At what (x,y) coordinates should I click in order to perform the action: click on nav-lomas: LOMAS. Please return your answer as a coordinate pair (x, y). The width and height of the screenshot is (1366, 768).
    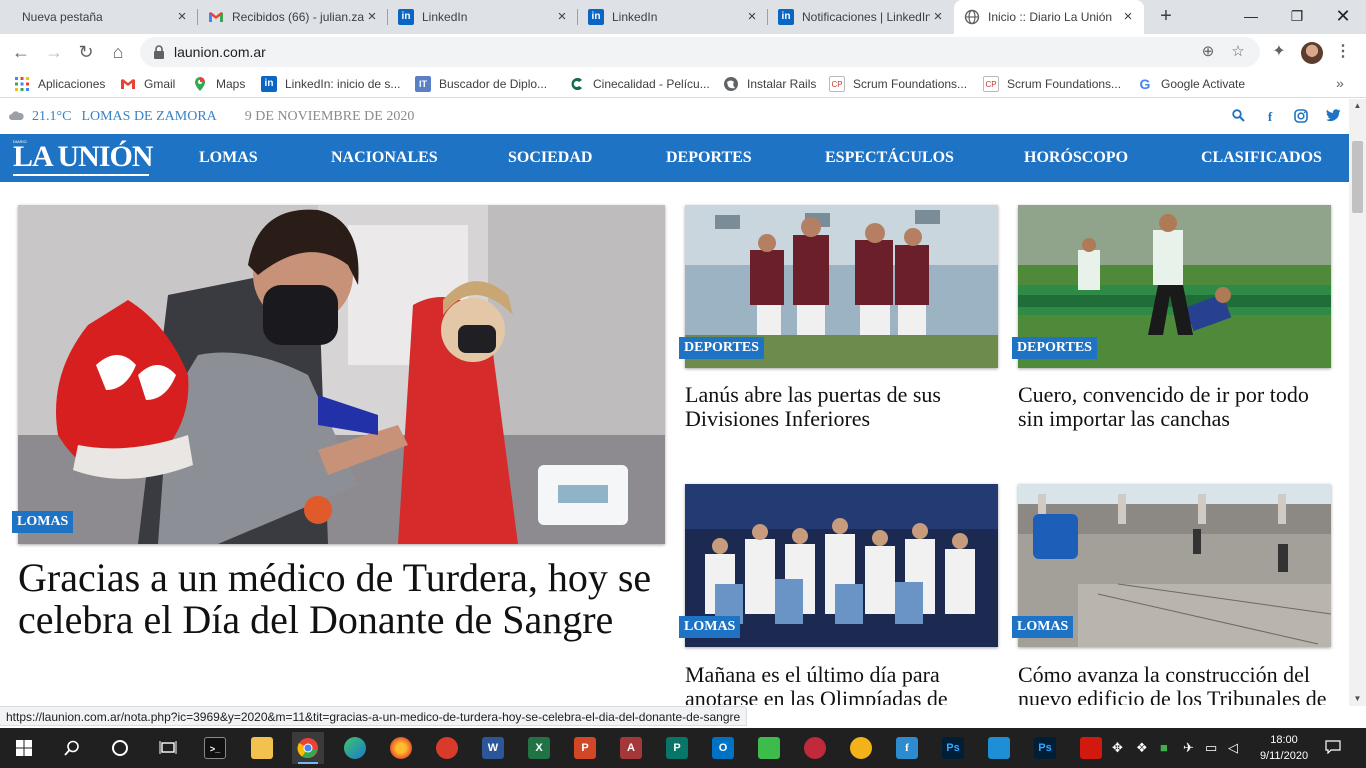
    Looking at the image, I should click on (228, 158).